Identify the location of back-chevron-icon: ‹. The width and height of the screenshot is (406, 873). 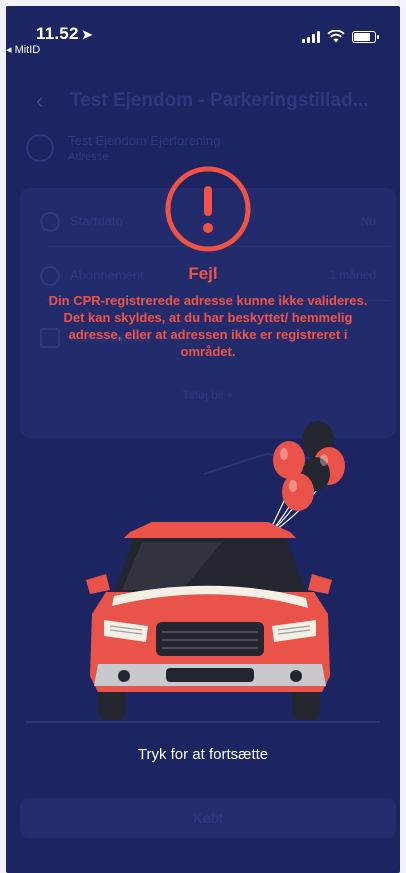
(40, 100).